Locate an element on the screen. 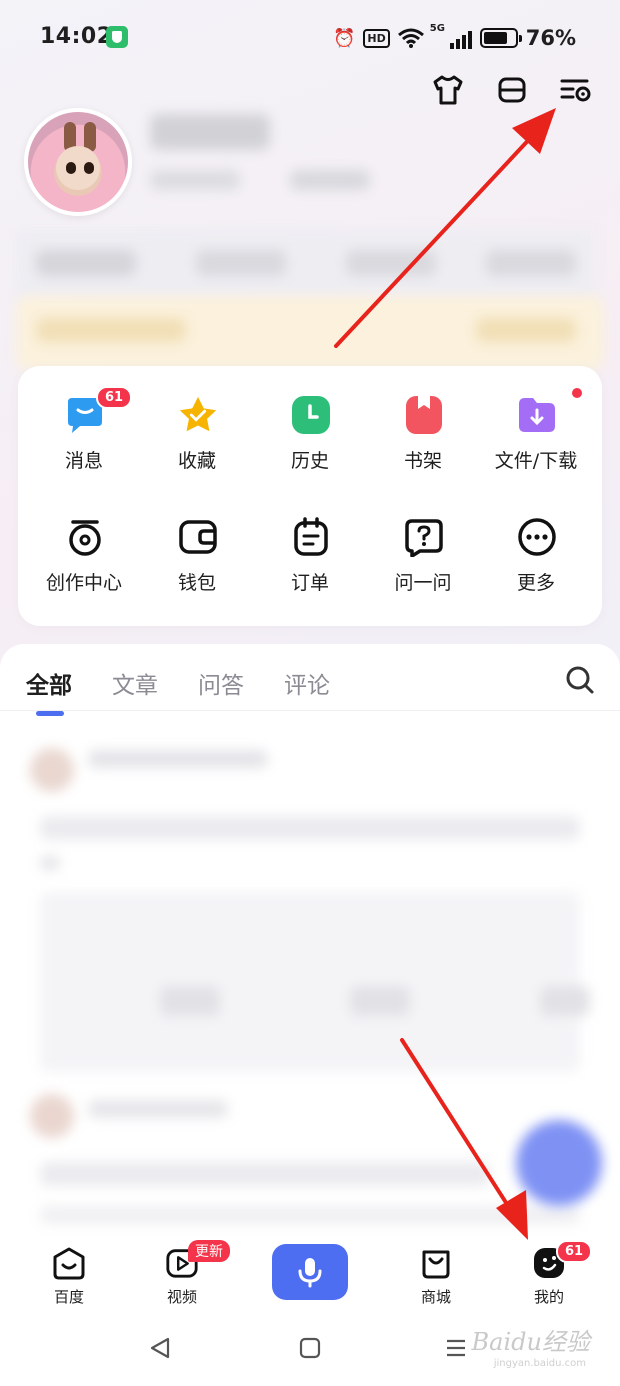 This screenshot has width=620, height=1386. more-icon is located at coordinates (537, 537).